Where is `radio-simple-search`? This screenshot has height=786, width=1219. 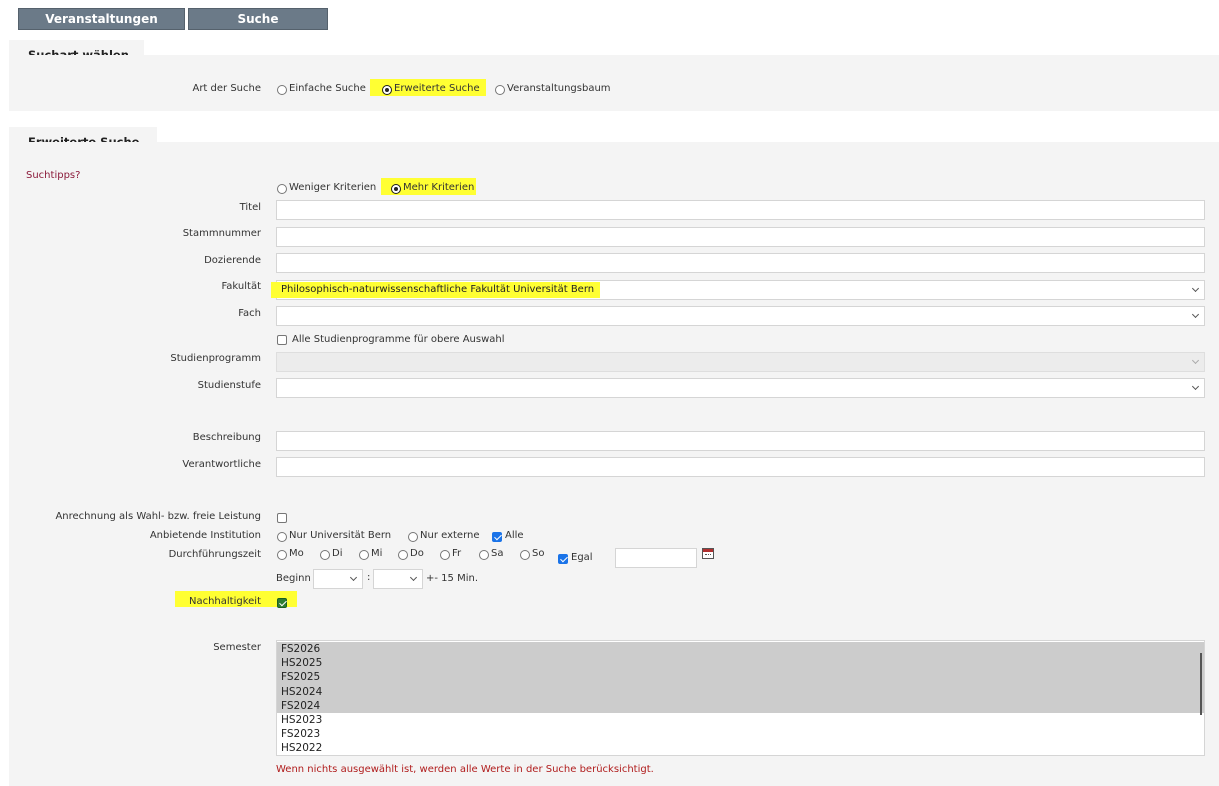
radio-simple-search is located at coordinates (282, 90).